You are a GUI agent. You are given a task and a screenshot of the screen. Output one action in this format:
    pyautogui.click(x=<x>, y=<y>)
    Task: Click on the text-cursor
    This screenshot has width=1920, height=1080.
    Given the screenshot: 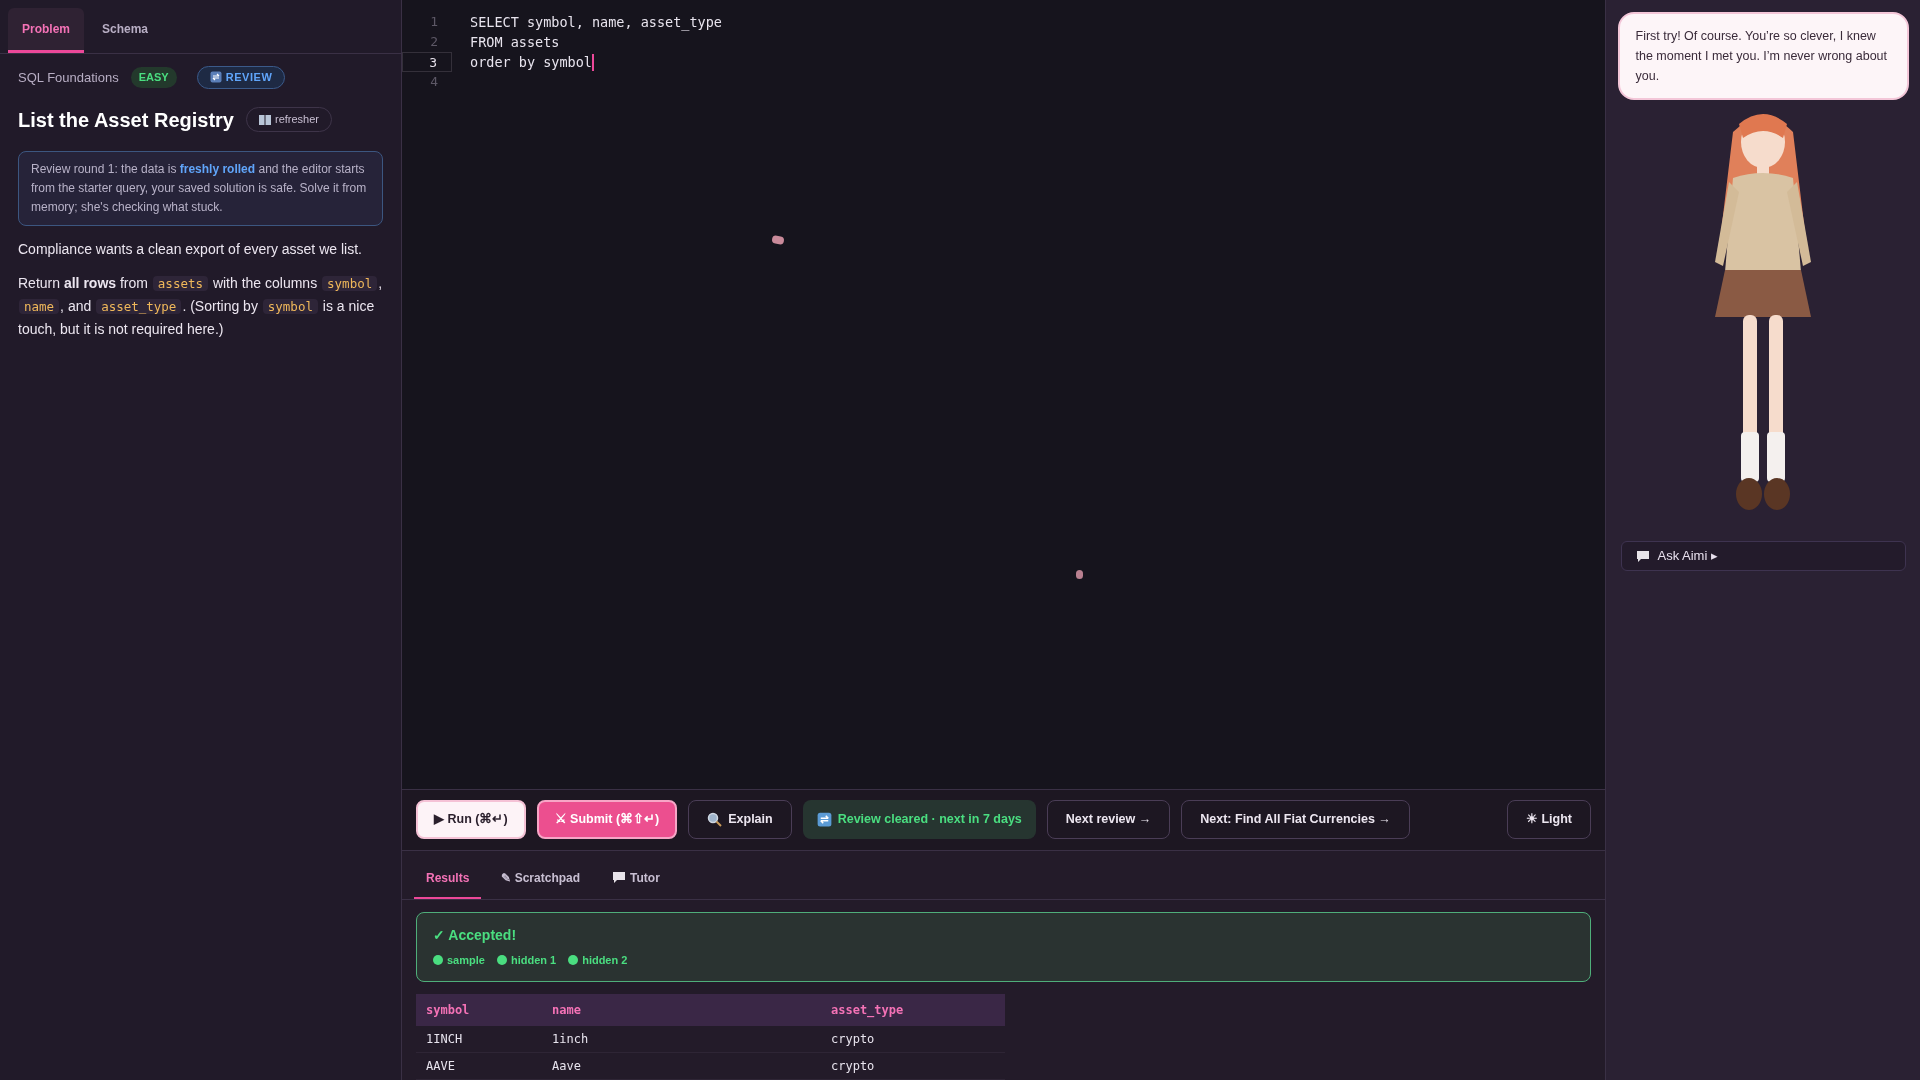 What is the action you would take?
    pyautogui.click(x=592, y=62)
    